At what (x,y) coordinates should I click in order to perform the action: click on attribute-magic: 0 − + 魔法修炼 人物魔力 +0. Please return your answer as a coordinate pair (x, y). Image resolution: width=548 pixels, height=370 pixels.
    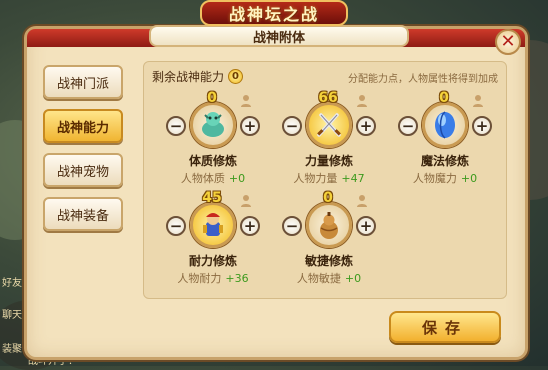
    Looking at the image, I should click on (445, 146).